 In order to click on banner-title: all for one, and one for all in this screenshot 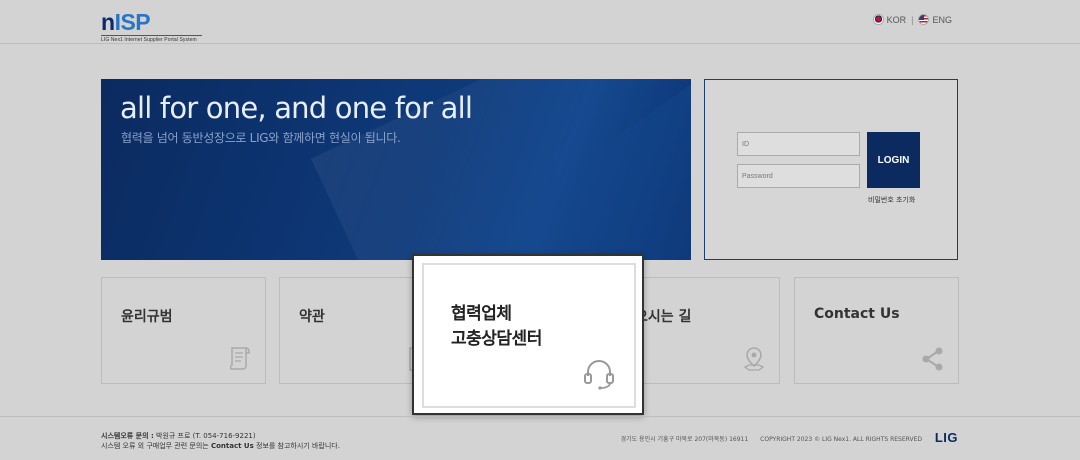, I will do `click(296, 108)`.